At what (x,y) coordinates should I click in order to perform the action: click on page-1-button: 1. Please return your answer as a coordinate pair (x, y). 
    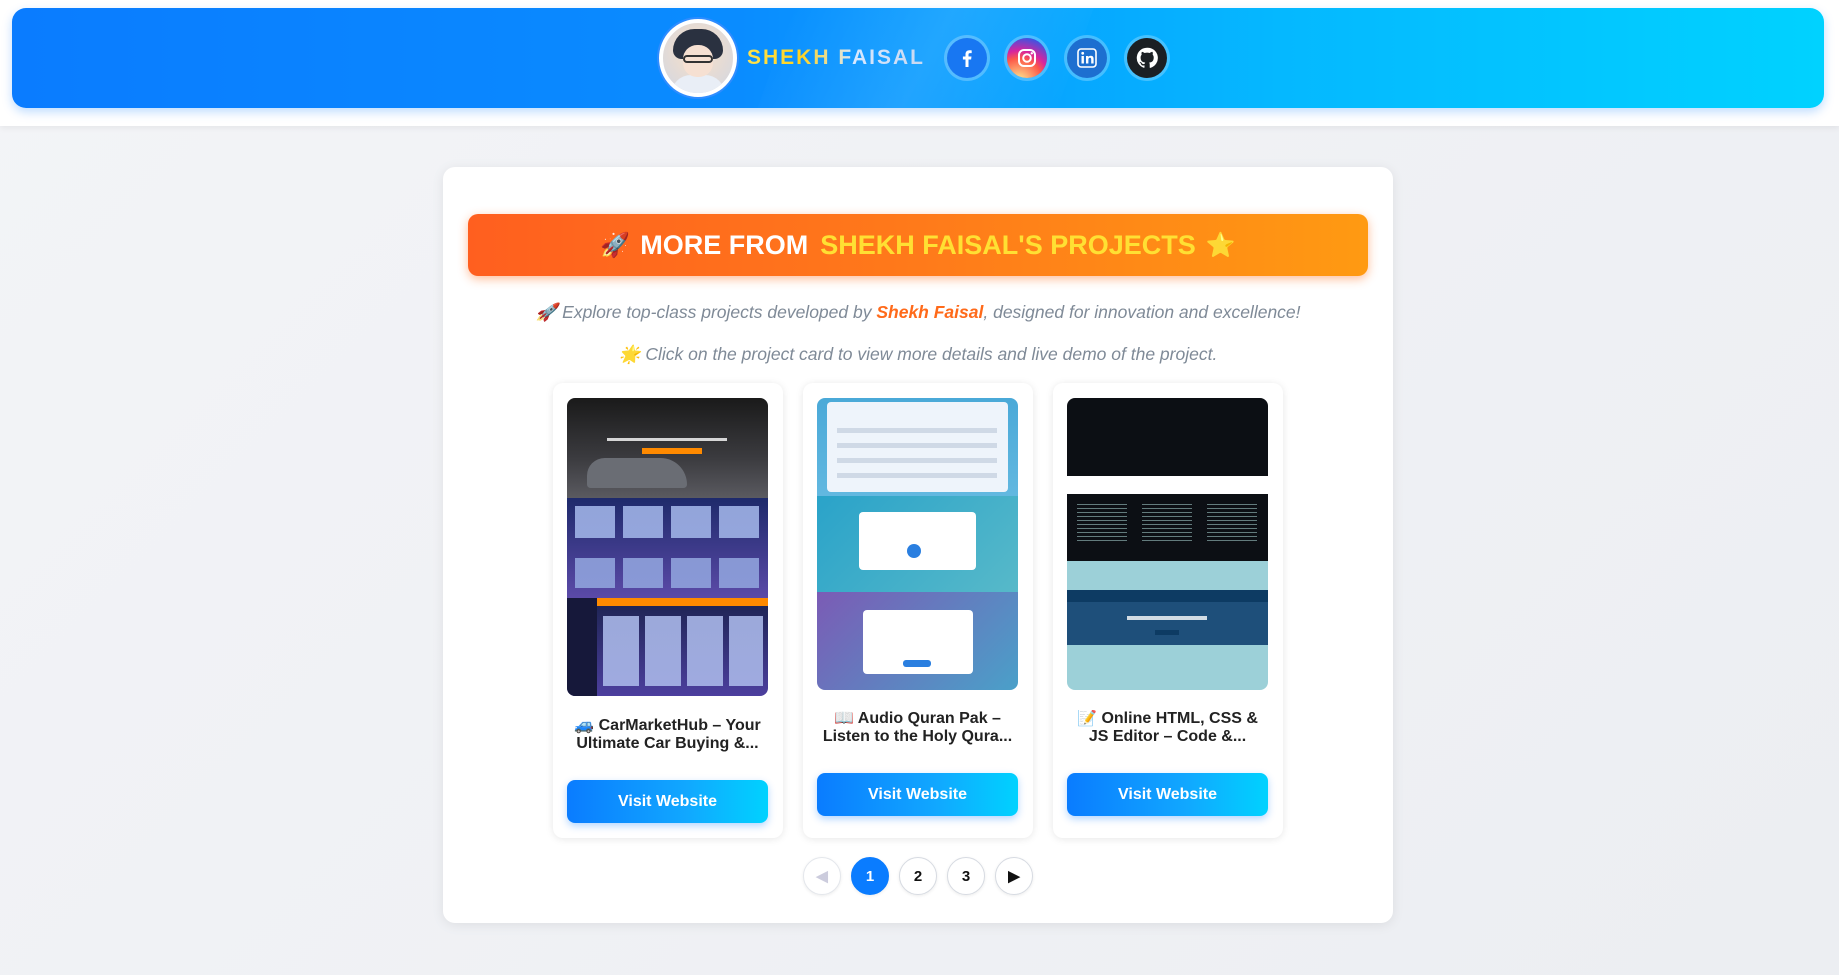
    Looking at the image, I should click on (870, 876).